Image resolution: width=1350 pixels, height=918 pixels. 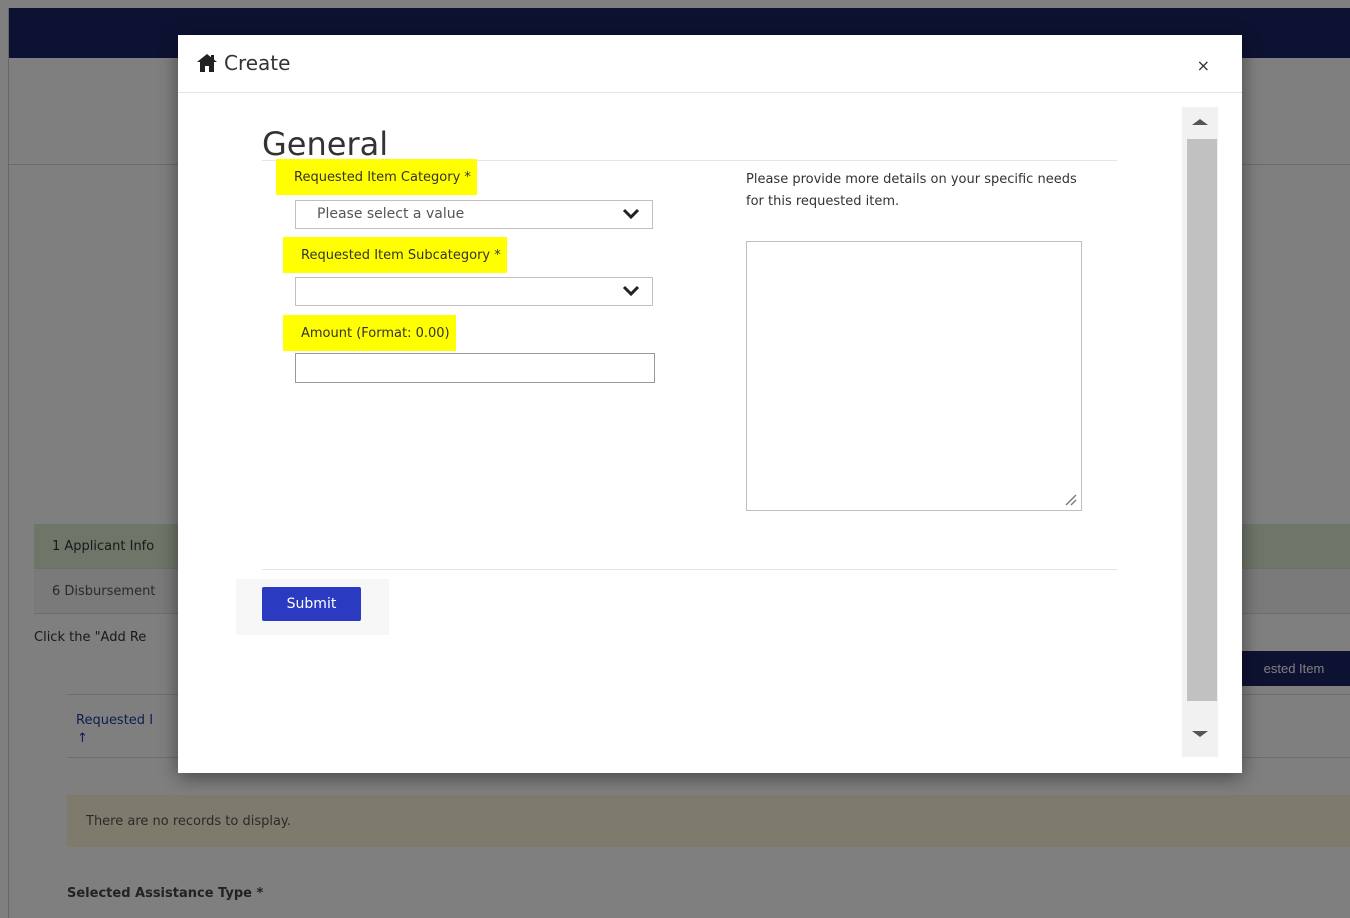 What do you see at coordinates (1200, 734) in the screenshot?
I see `scroll-down-icon` at bounding box center [1200, 734].